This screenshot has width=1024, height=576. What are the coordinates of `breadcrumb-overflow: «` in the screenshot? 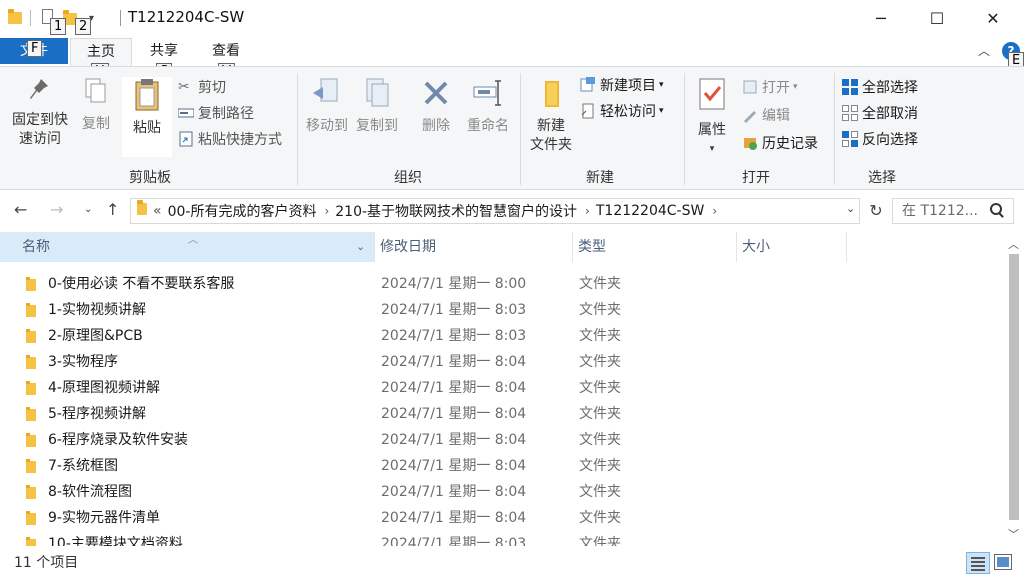 It's located at (157, 211).